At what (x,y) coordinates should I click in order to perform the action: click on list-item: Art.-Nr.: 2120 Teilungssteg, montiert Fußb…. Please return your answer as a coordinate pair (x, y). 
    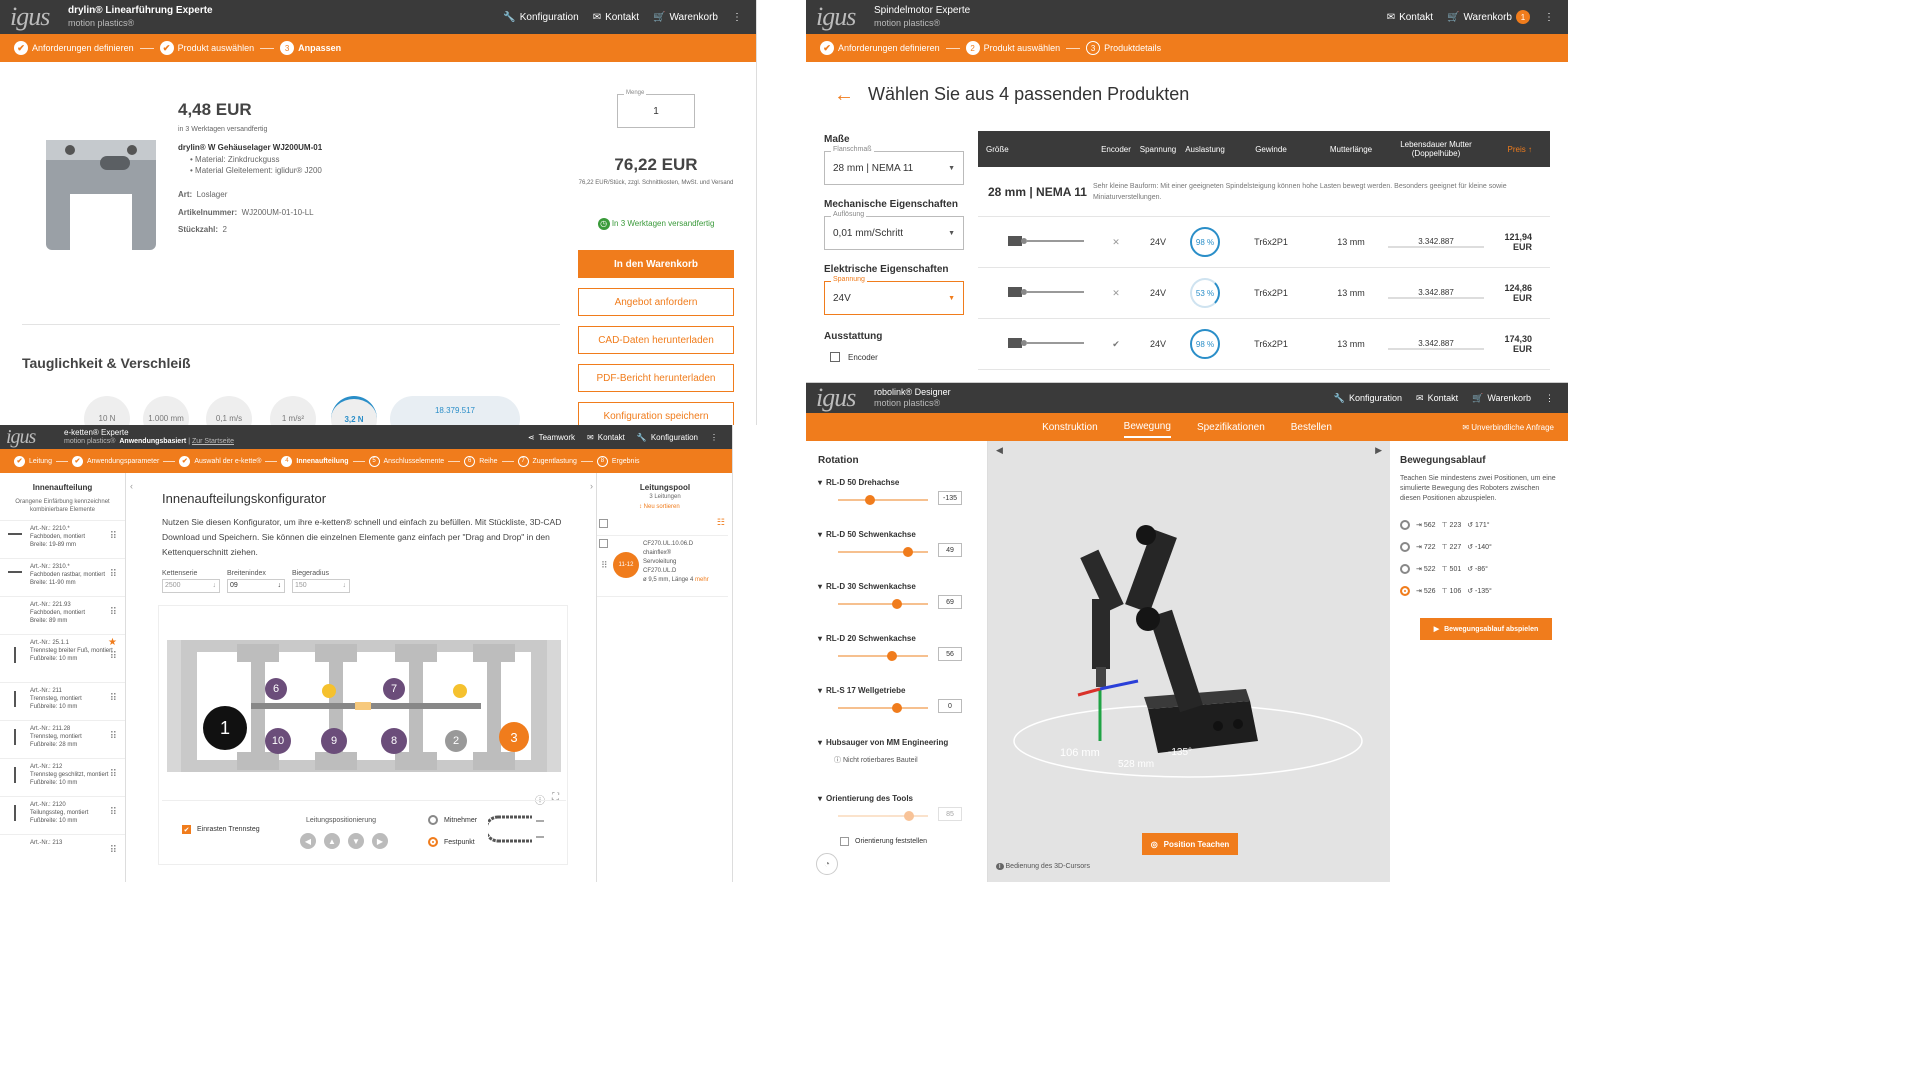
    Looking at the image, I should click on (62, 816).